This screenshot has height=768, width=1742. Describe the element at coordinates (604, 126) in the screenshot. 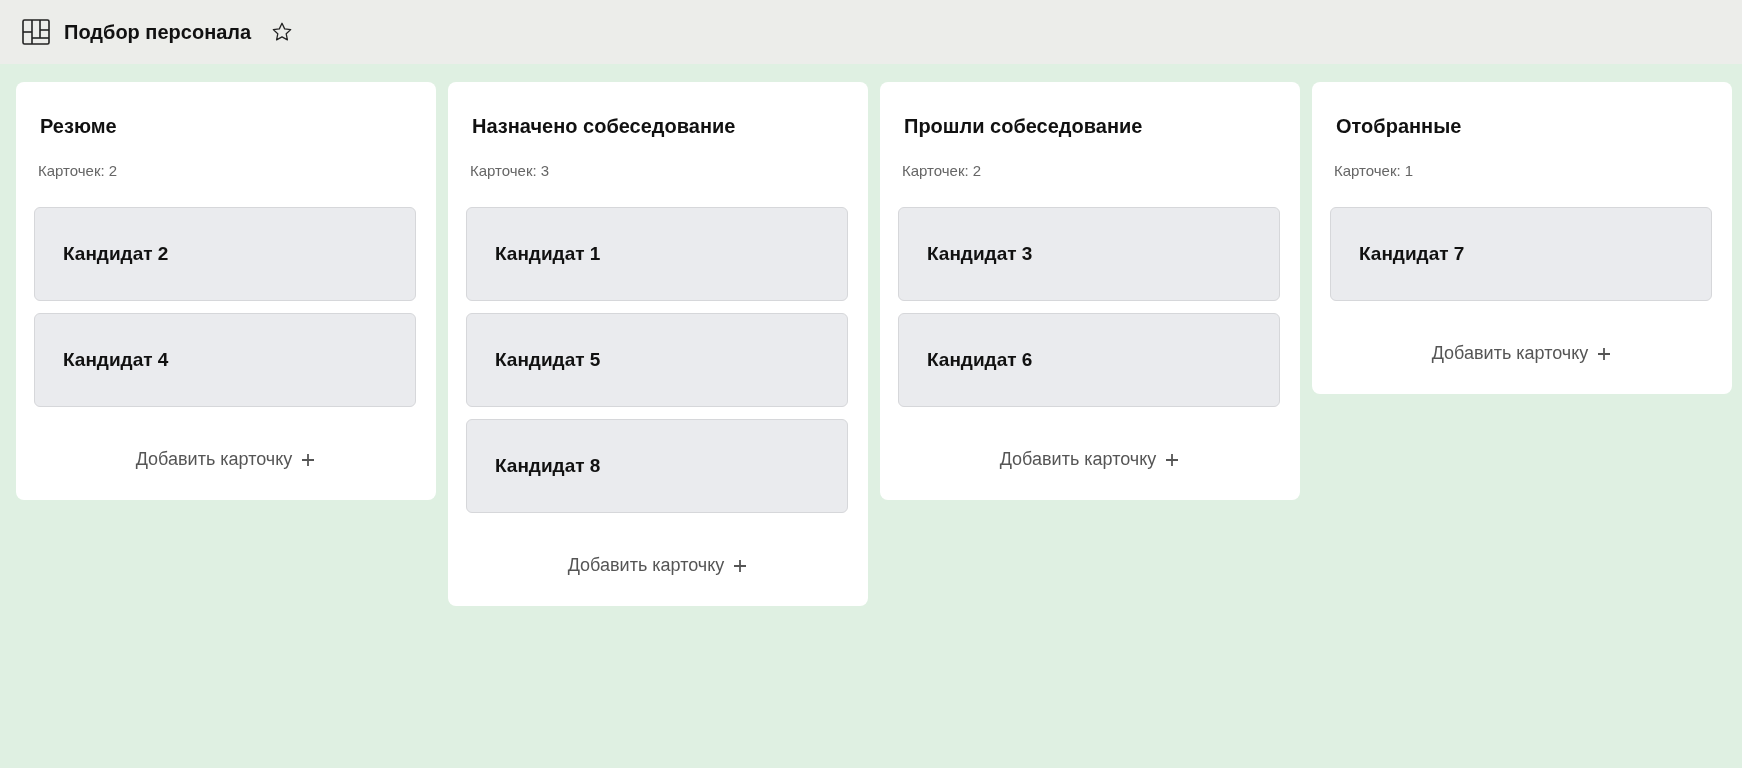

I see `column-title: Назначено собеседование` at that location.